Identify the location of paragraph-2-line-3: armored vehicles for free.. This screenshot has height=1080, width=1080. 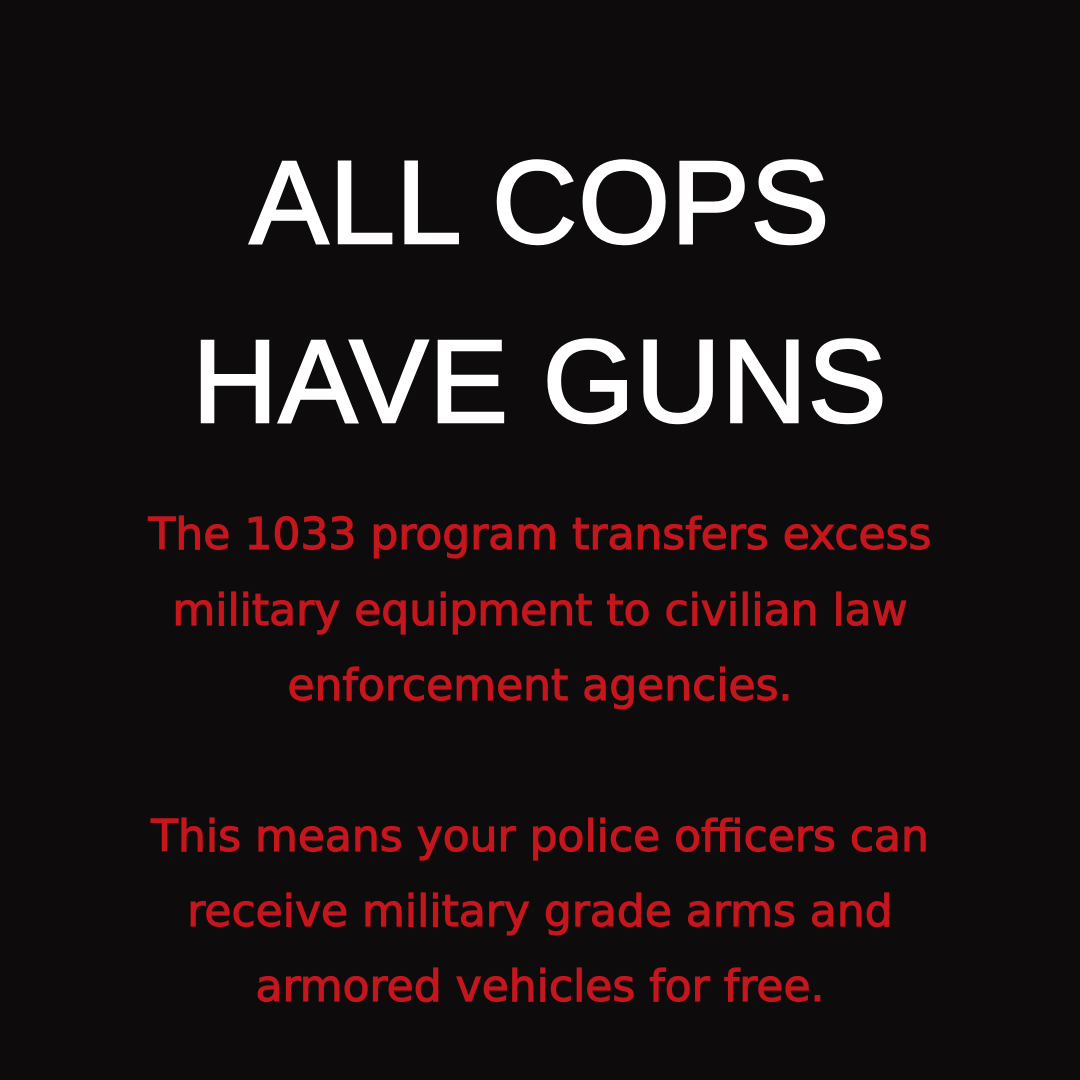
(540, 986).